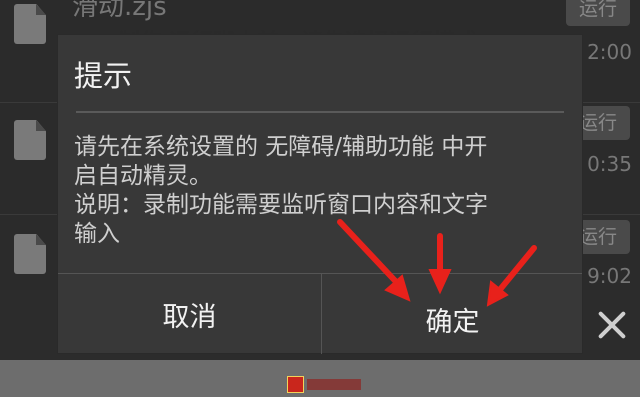 This screenshot has width=640, height=397. Describe the element at coordinates (325, 384) in the screenshot. I see `watermark-logo` at that location.